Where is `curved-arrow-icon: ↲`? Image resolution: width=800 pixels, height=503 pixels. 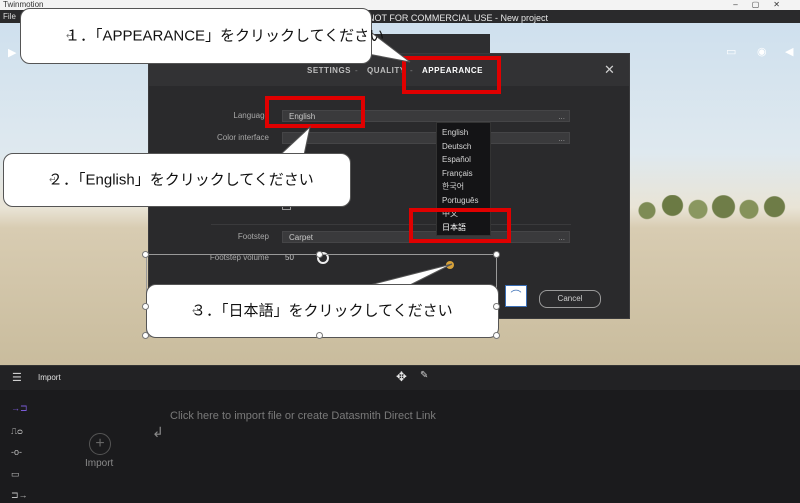
curved-arrow-icon: ↲ is located at coordinates (158, 432).